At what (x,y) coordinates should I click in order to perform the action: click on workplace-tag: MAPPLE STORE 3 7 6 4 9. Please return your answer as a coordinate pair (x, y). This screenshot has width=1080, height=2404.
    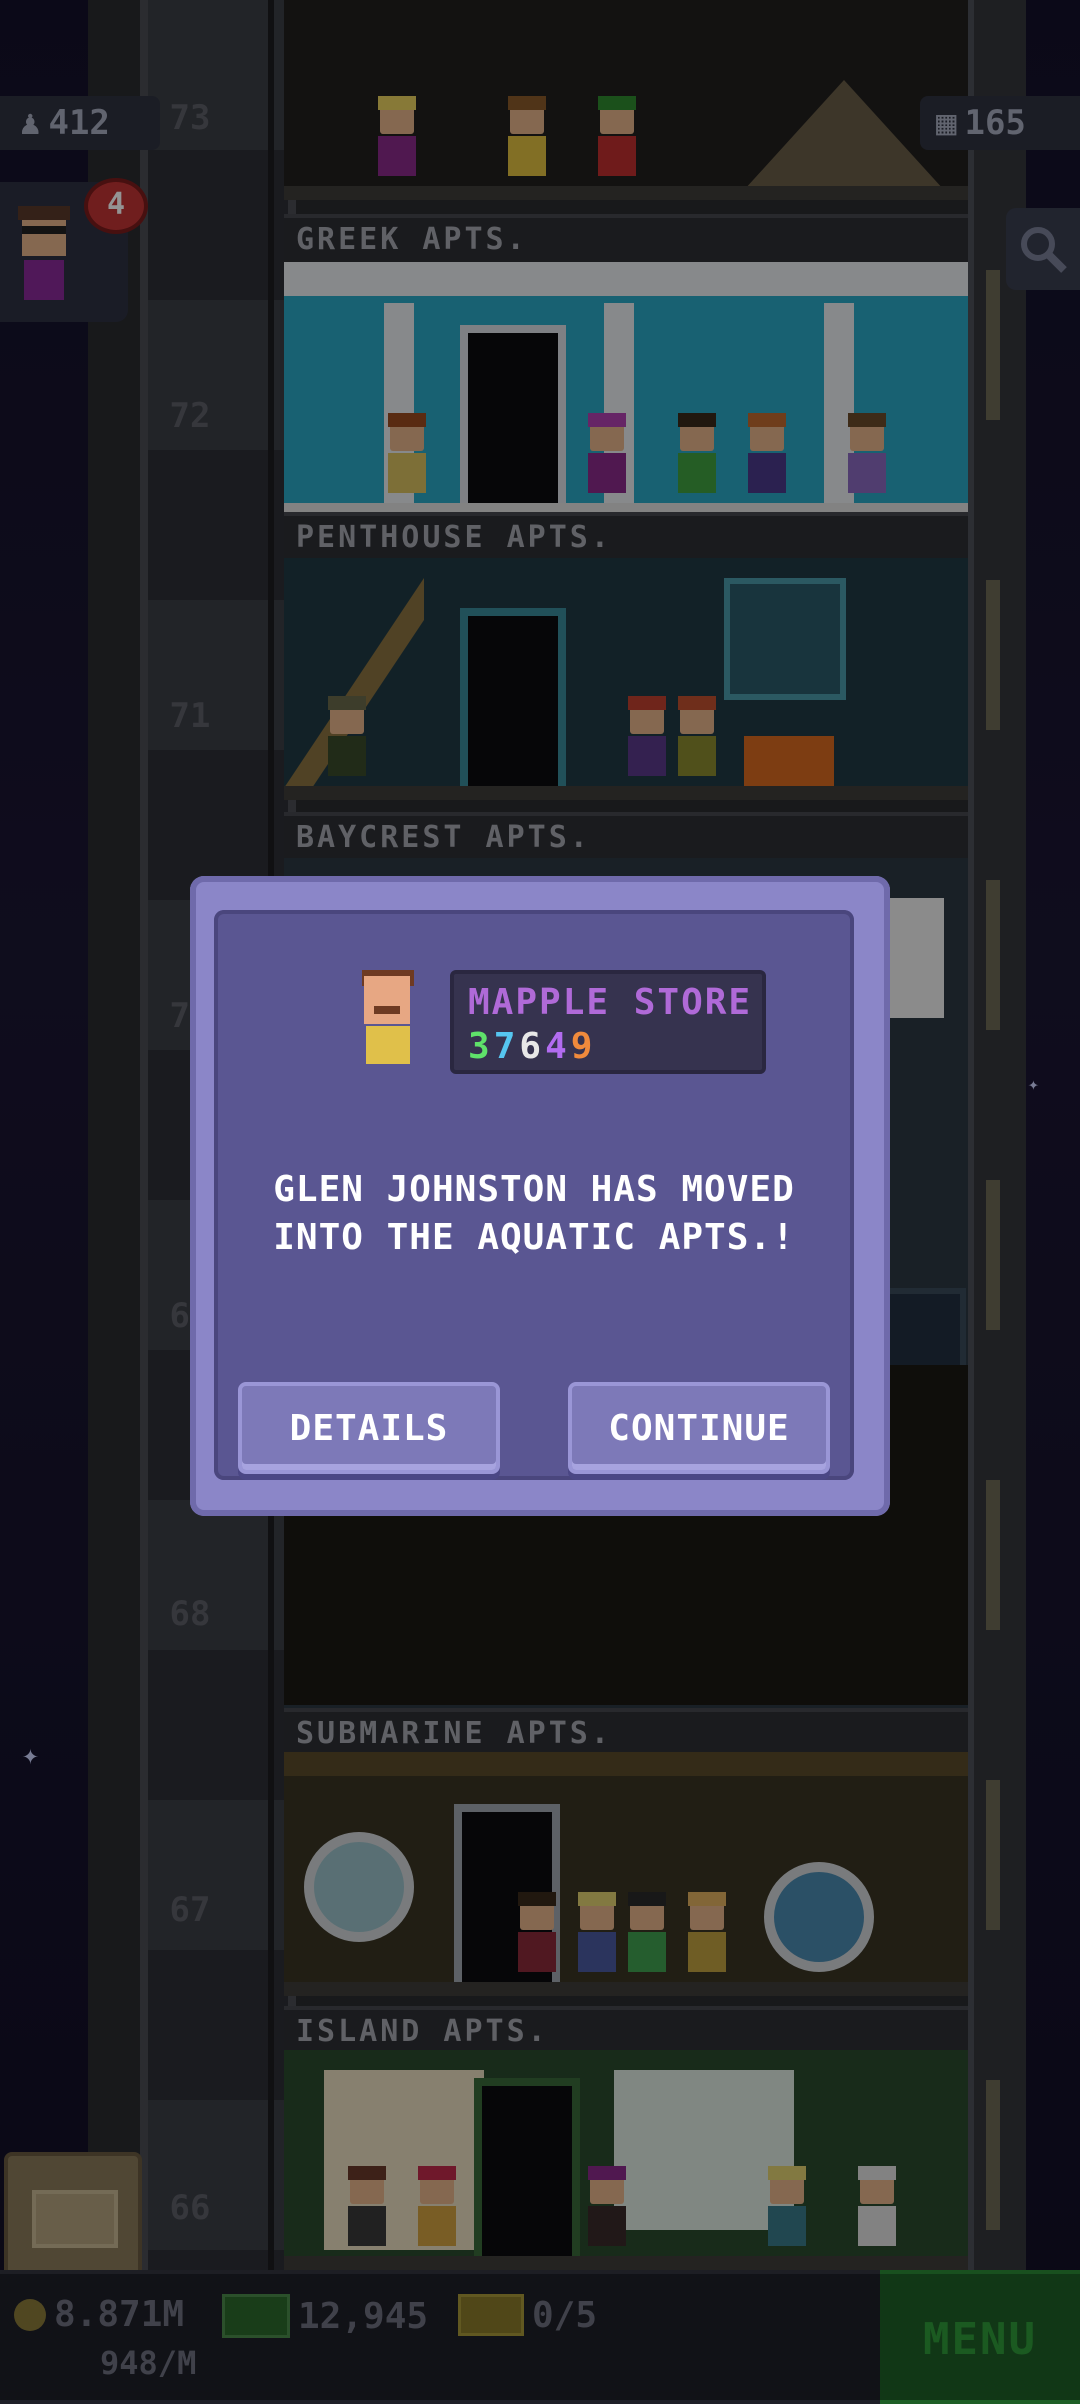
    Looking at the image, I should click on (608, 1022).